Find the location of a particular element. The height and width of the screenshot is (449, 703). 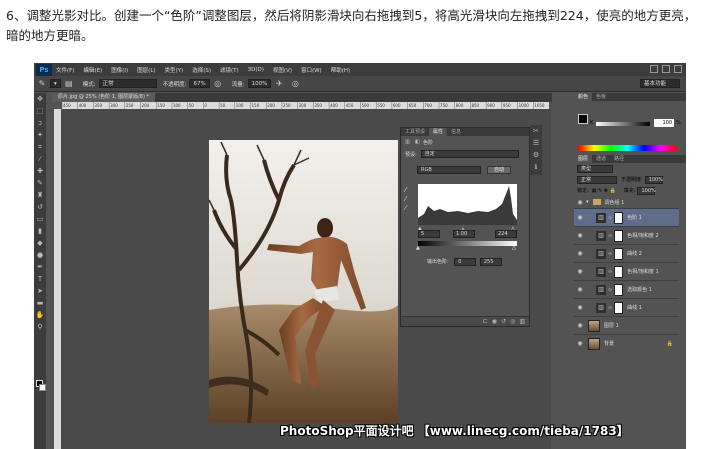

settings-icon: ⚙ is located at coordinates (536, 155).